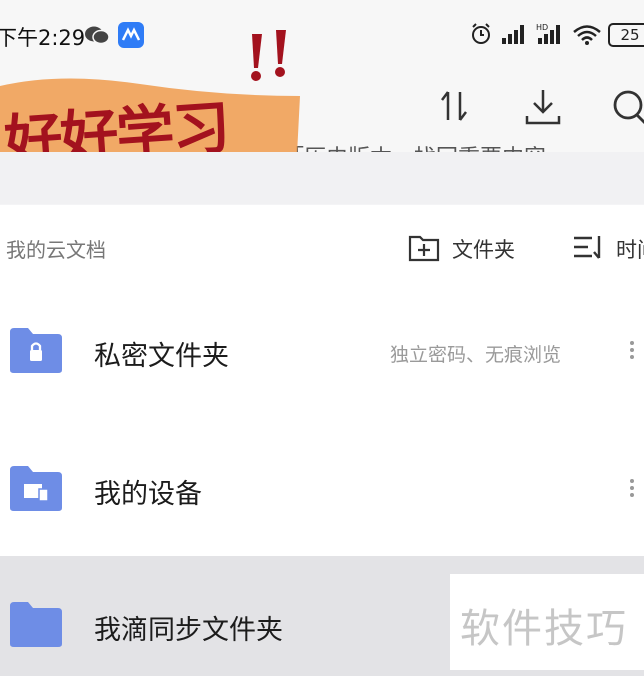 This screenshot has width=644, height=676. I want to click on device-folder-icon, so click(36, 488).